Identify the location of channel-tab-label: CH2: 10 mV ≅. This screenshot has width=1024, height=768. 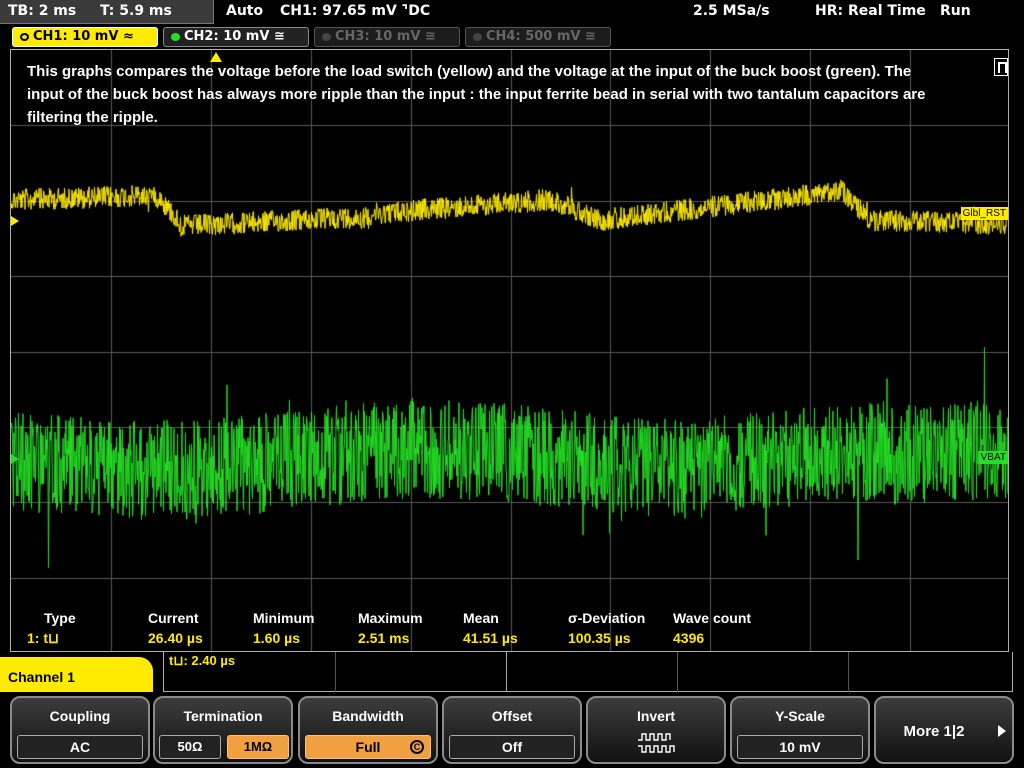
(234, 36).